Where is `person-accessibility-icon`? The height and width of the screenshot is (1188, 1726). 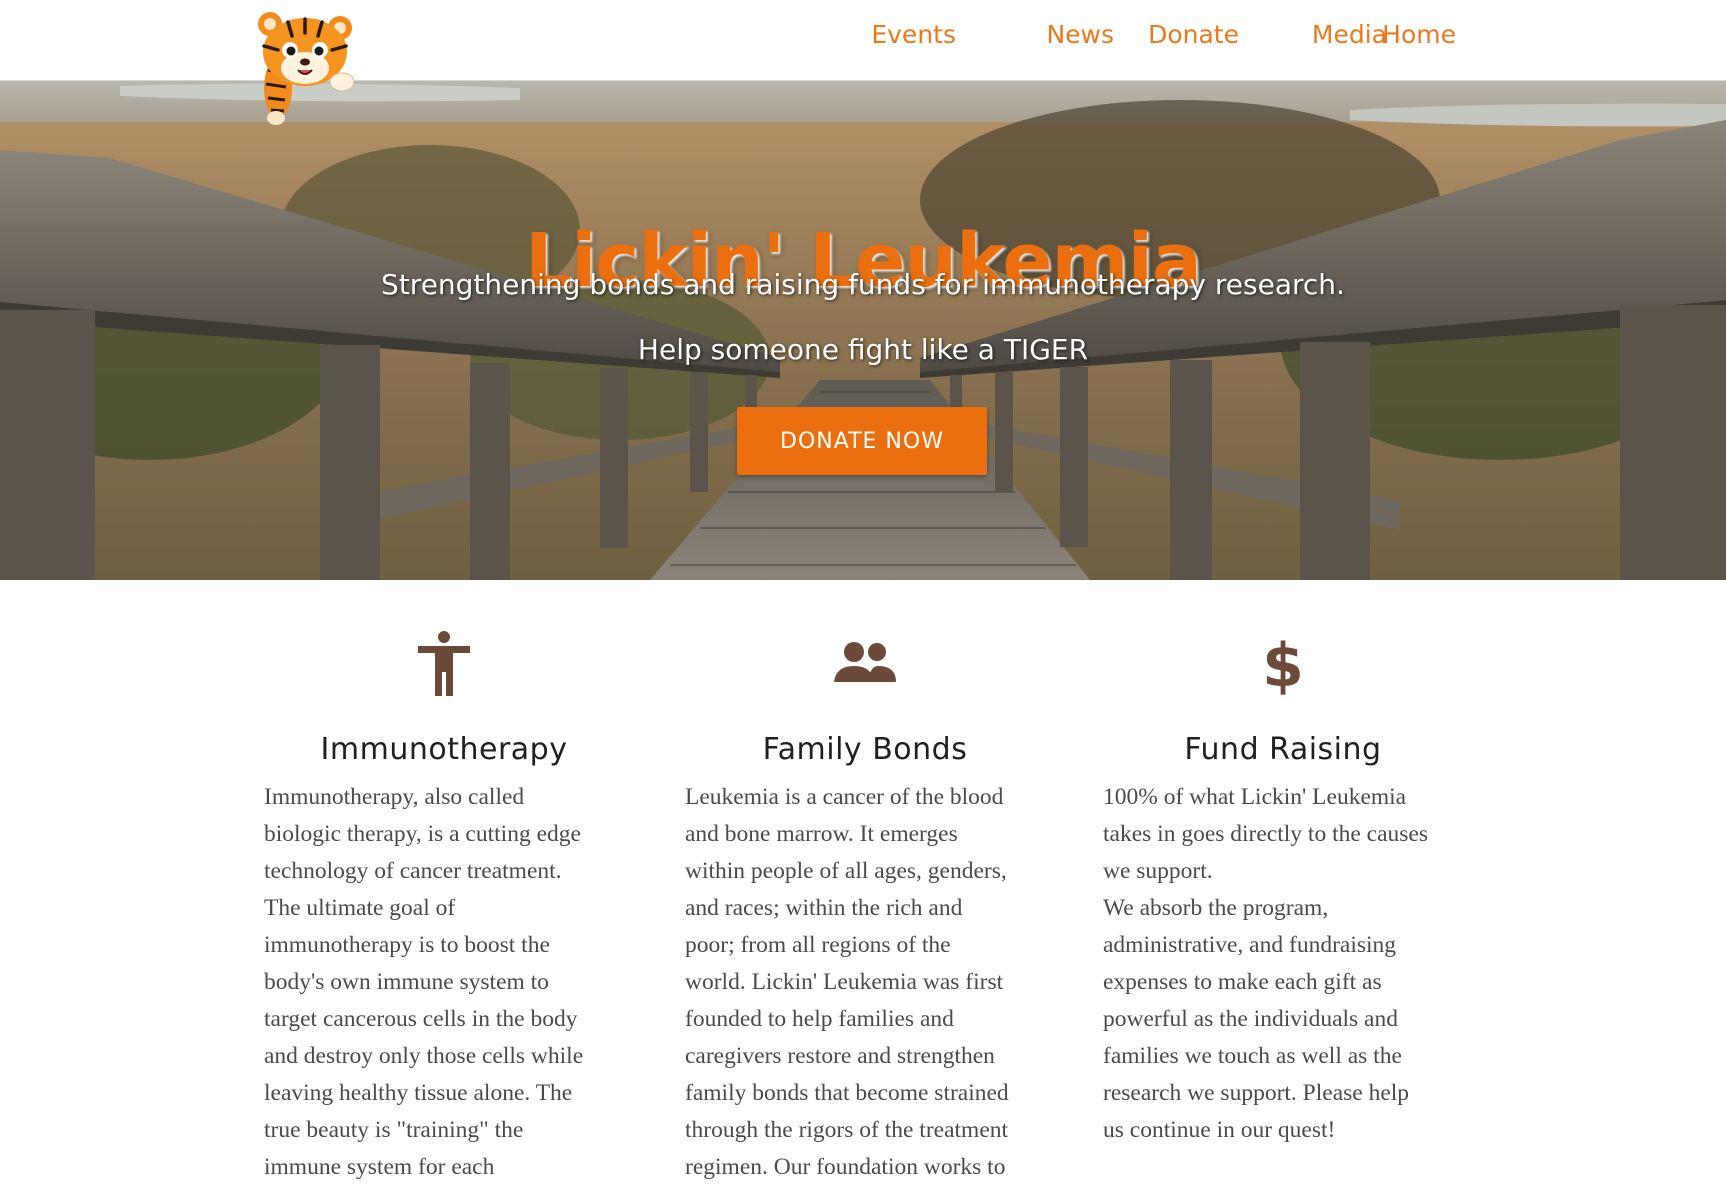 person-accessibility-icon is located at coordinates (444, 663).